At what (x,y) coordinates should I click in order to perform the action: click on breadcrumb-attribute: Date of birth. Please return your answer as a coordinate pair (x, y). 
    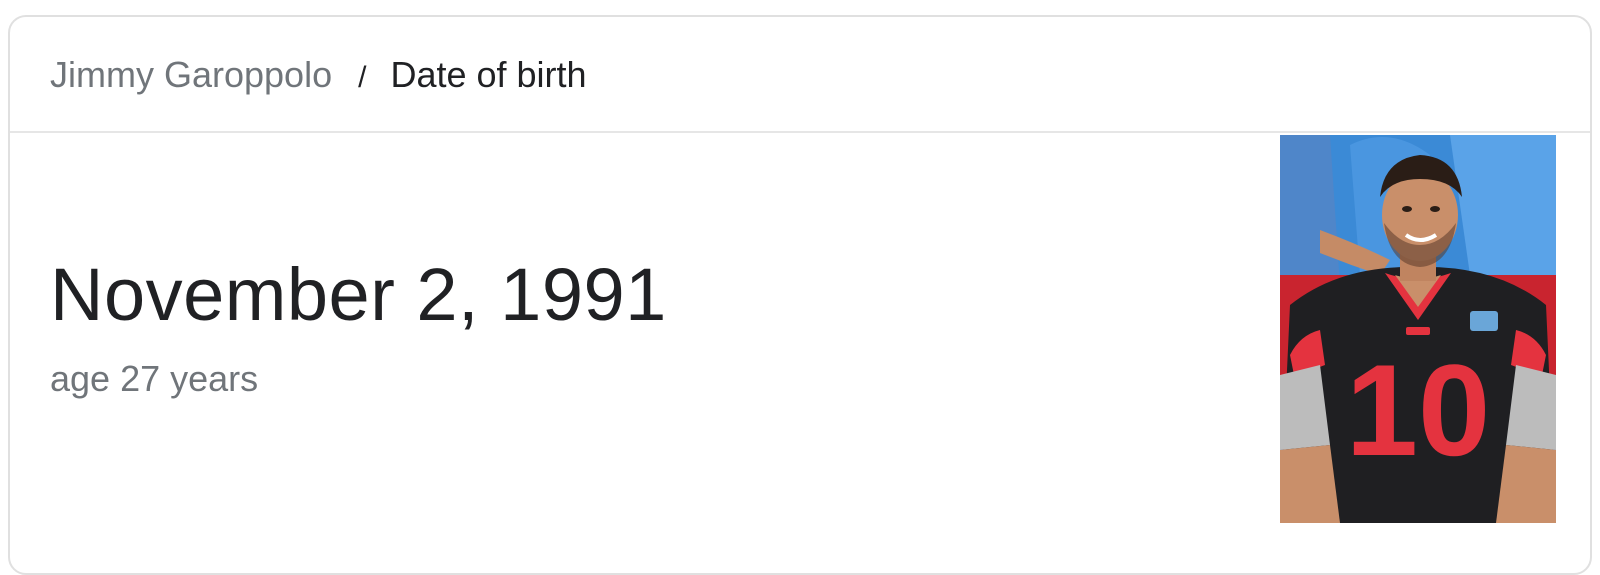
    Looking at the image, I should click on (488, 74).